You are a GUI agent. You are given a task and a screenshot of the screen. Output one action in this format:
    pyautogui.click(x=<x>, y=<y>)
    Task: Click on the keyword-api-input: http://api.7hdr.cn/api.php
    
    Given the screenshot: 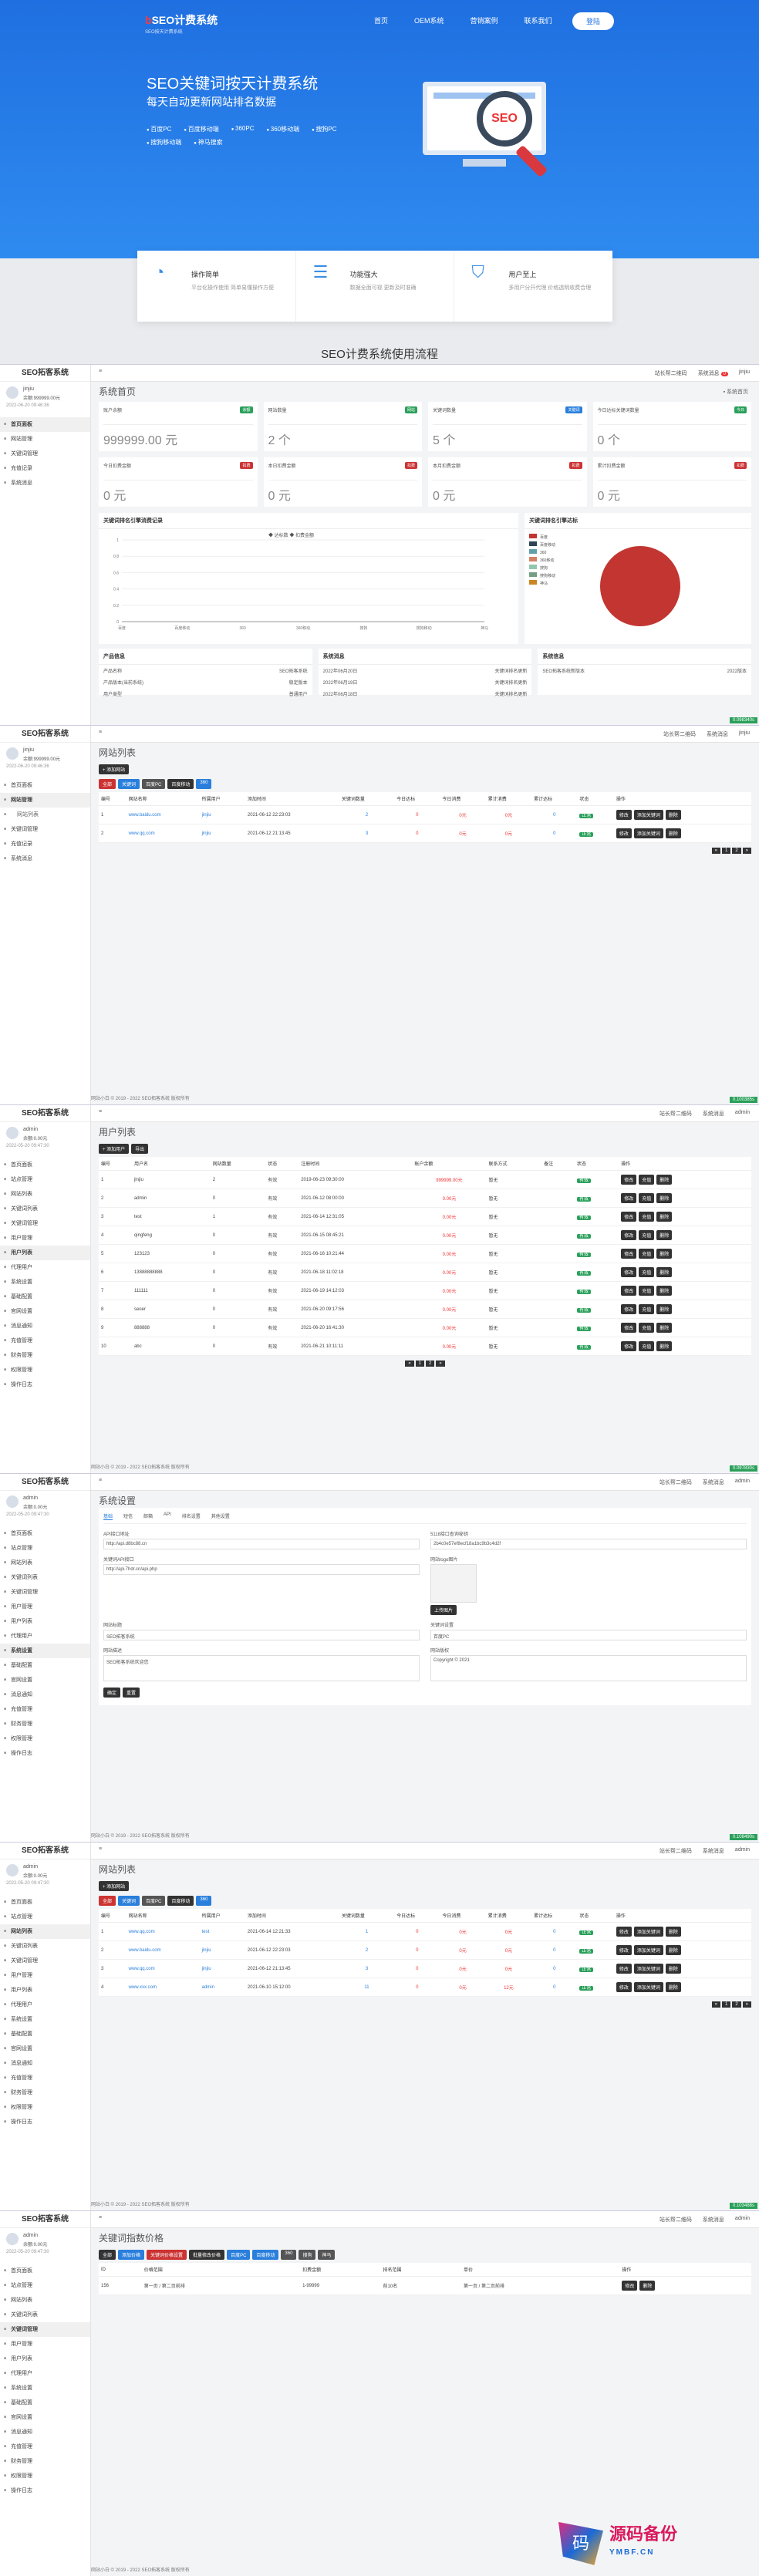 What is the action you would take?
    pyautogui.click(x=261, y=1569)
    